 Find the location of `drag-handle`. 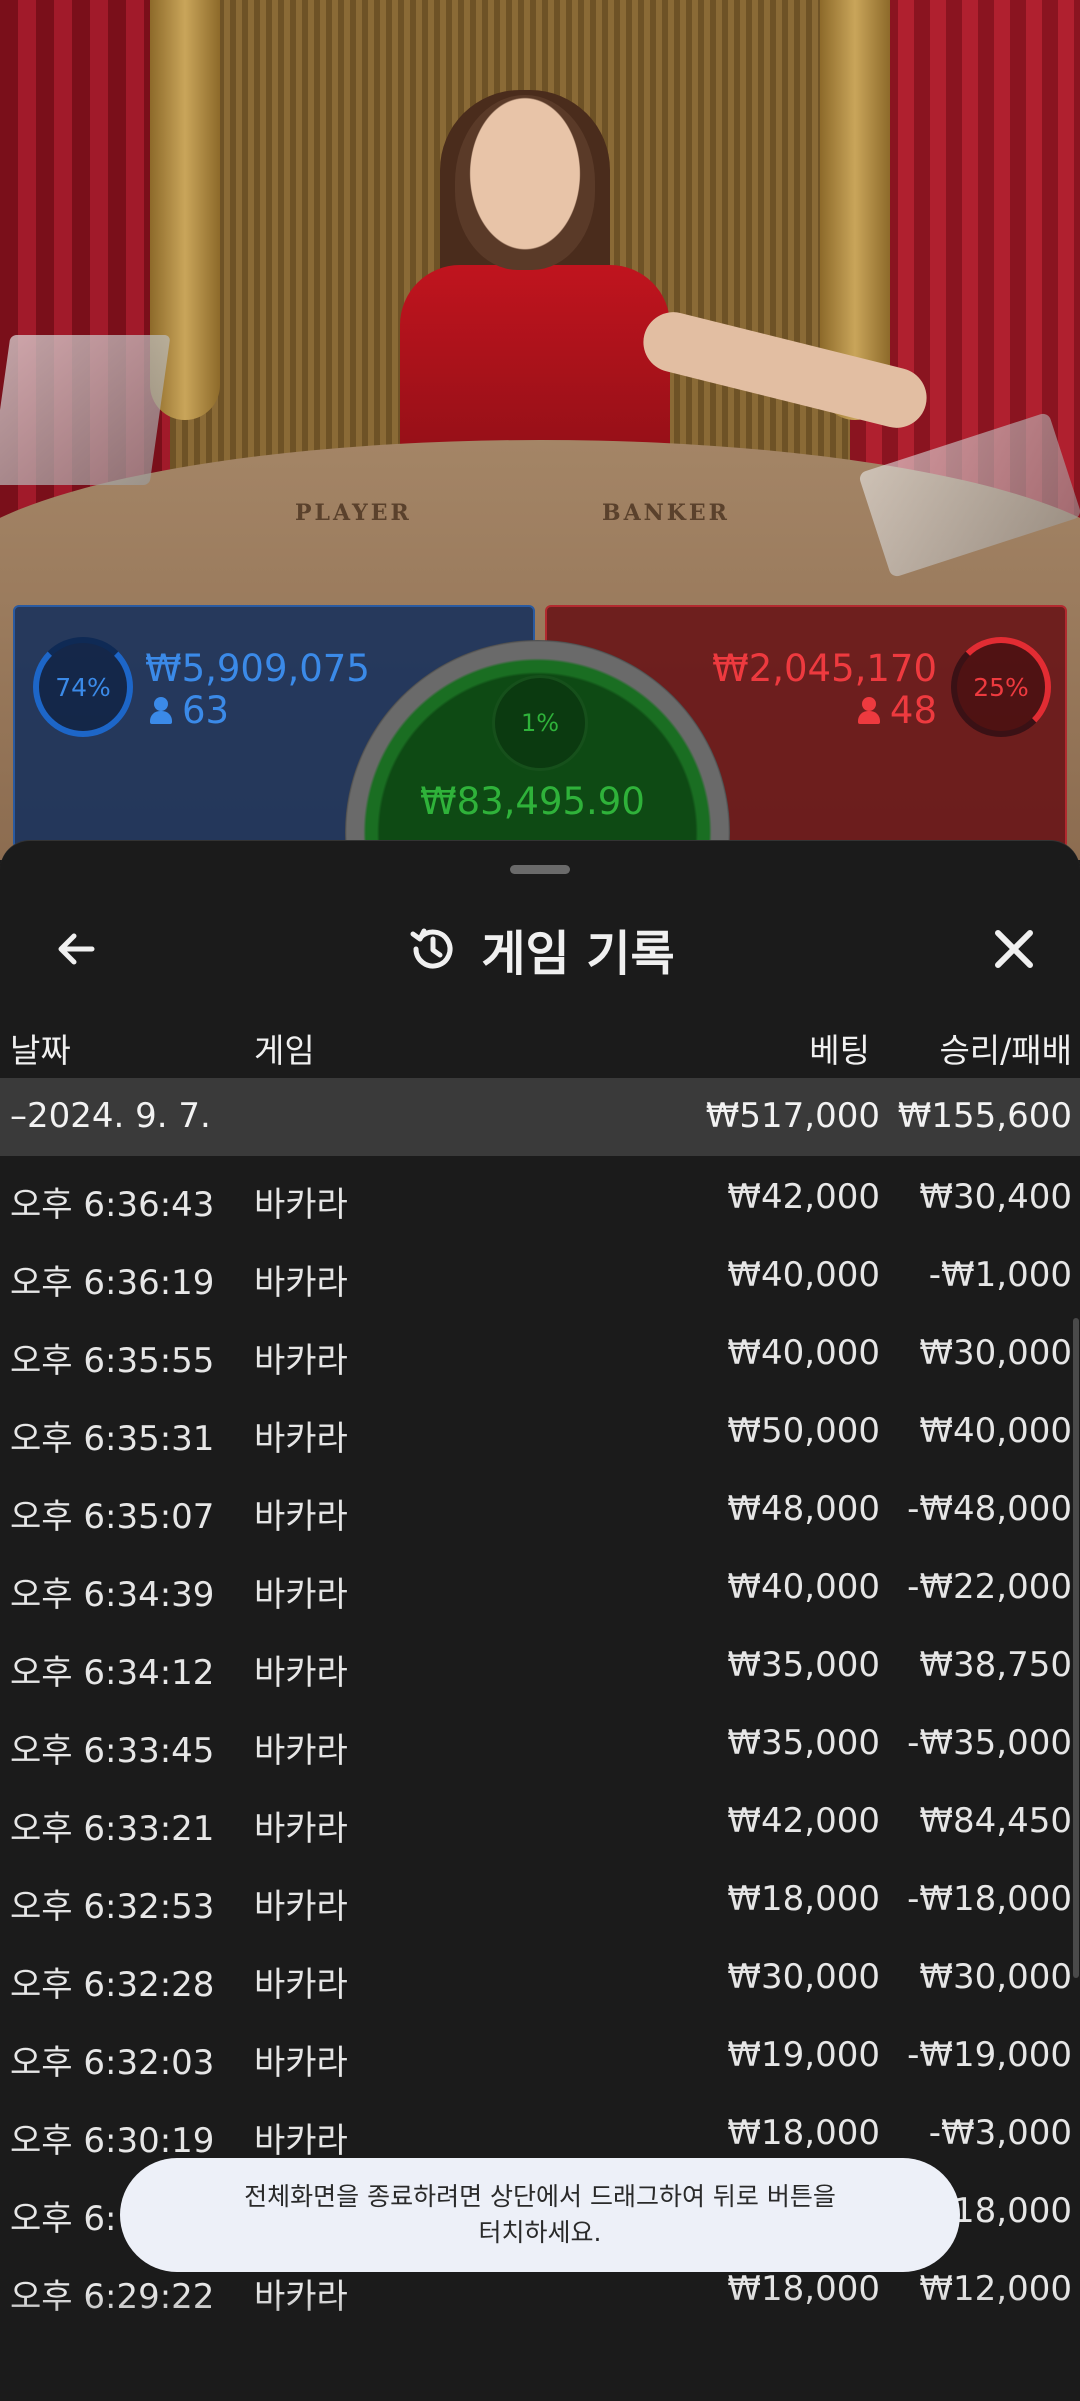

drag-handle is located at coordinates (540, 869).